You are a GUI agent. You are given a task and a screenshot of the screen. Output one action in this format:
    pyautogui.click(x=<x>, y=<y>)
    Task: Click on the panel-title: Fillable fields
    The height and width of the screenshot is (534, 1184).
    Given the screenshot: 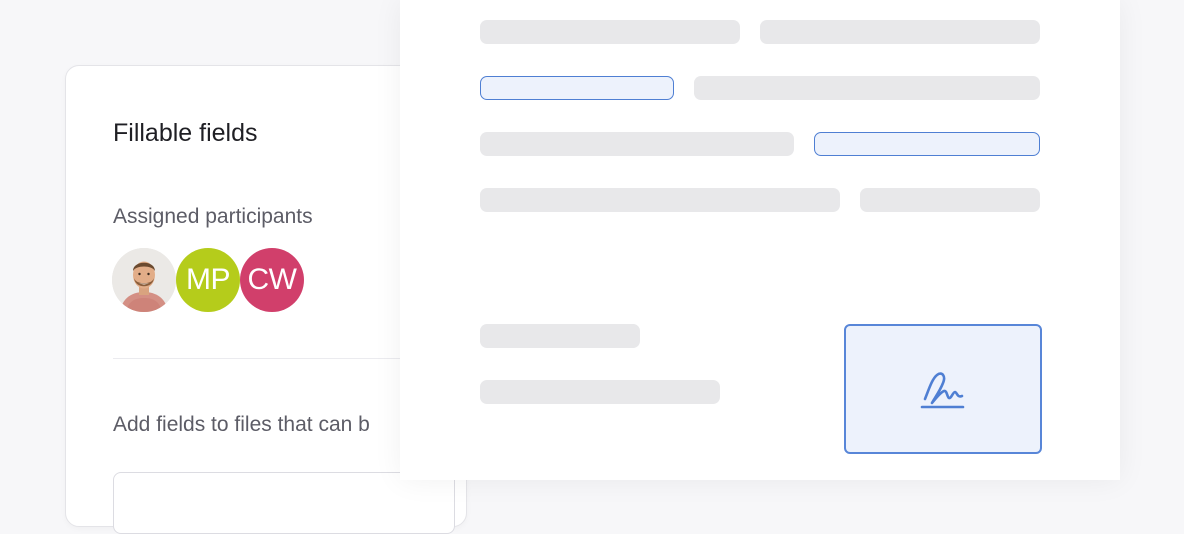 What is the action you would take?
    pyautogui.click(x=185, y=133)
    